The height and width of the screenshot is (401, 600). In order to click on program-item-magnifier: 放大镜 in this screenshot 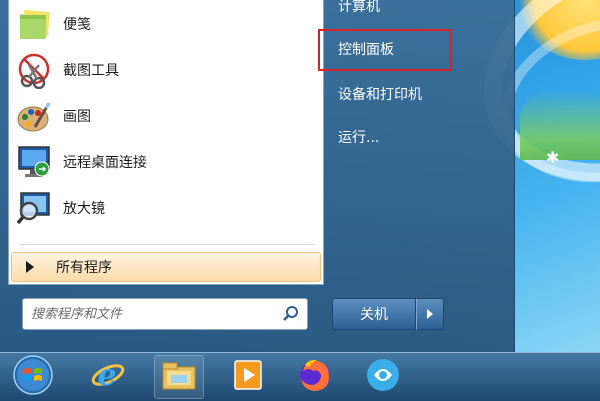, I will do `click(164, 208)`.